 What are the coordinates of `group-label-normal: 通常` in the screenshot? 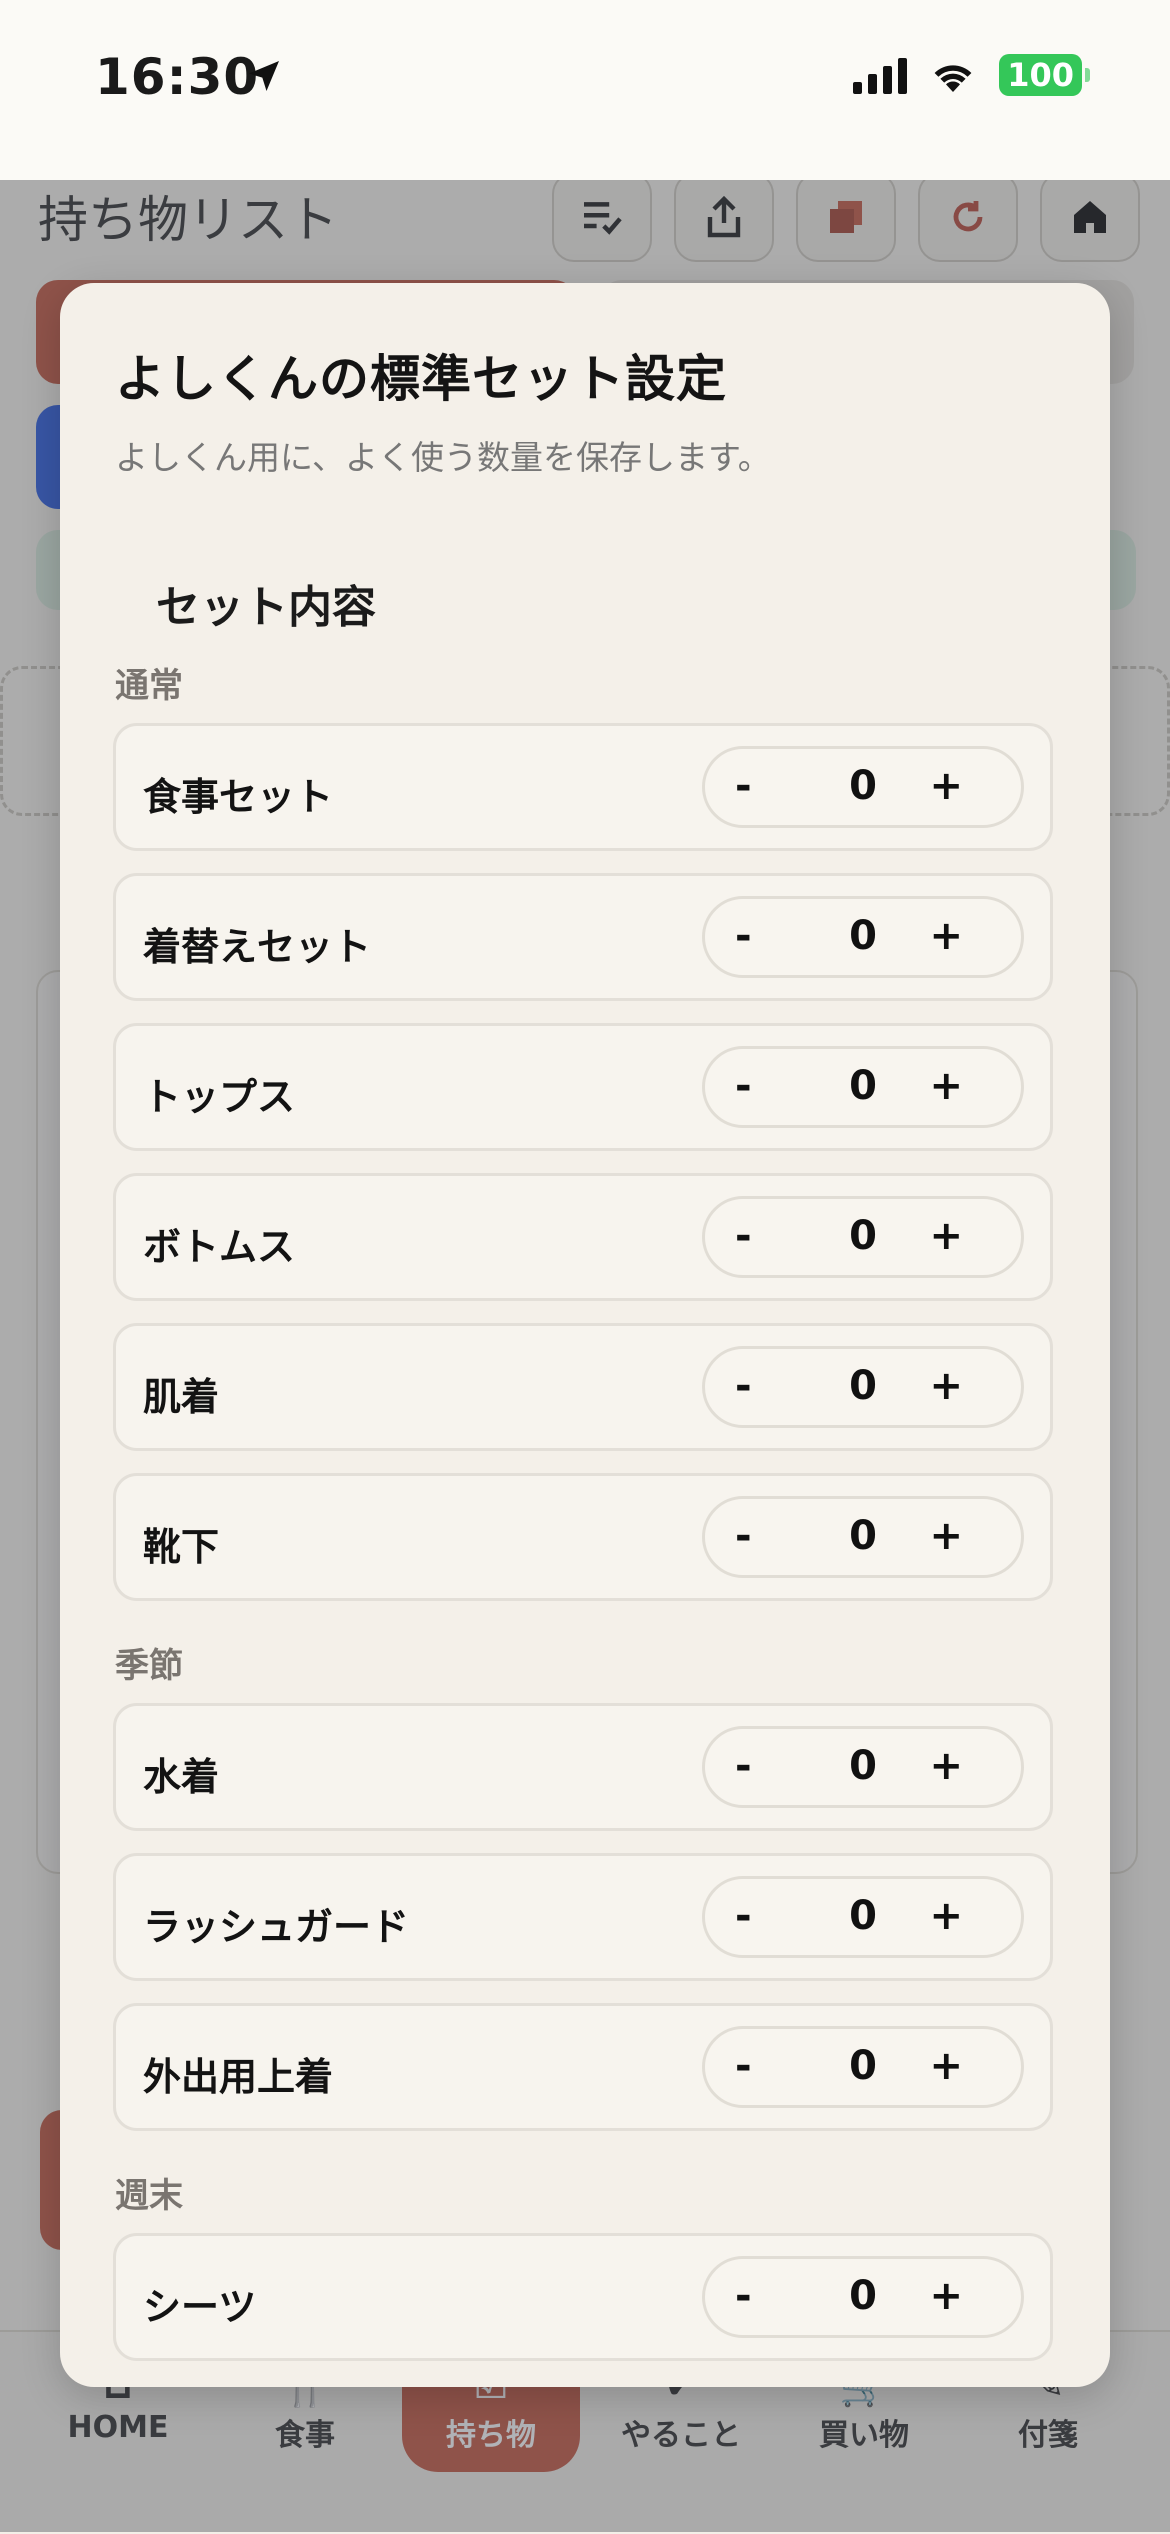 It's located at (149, 686).